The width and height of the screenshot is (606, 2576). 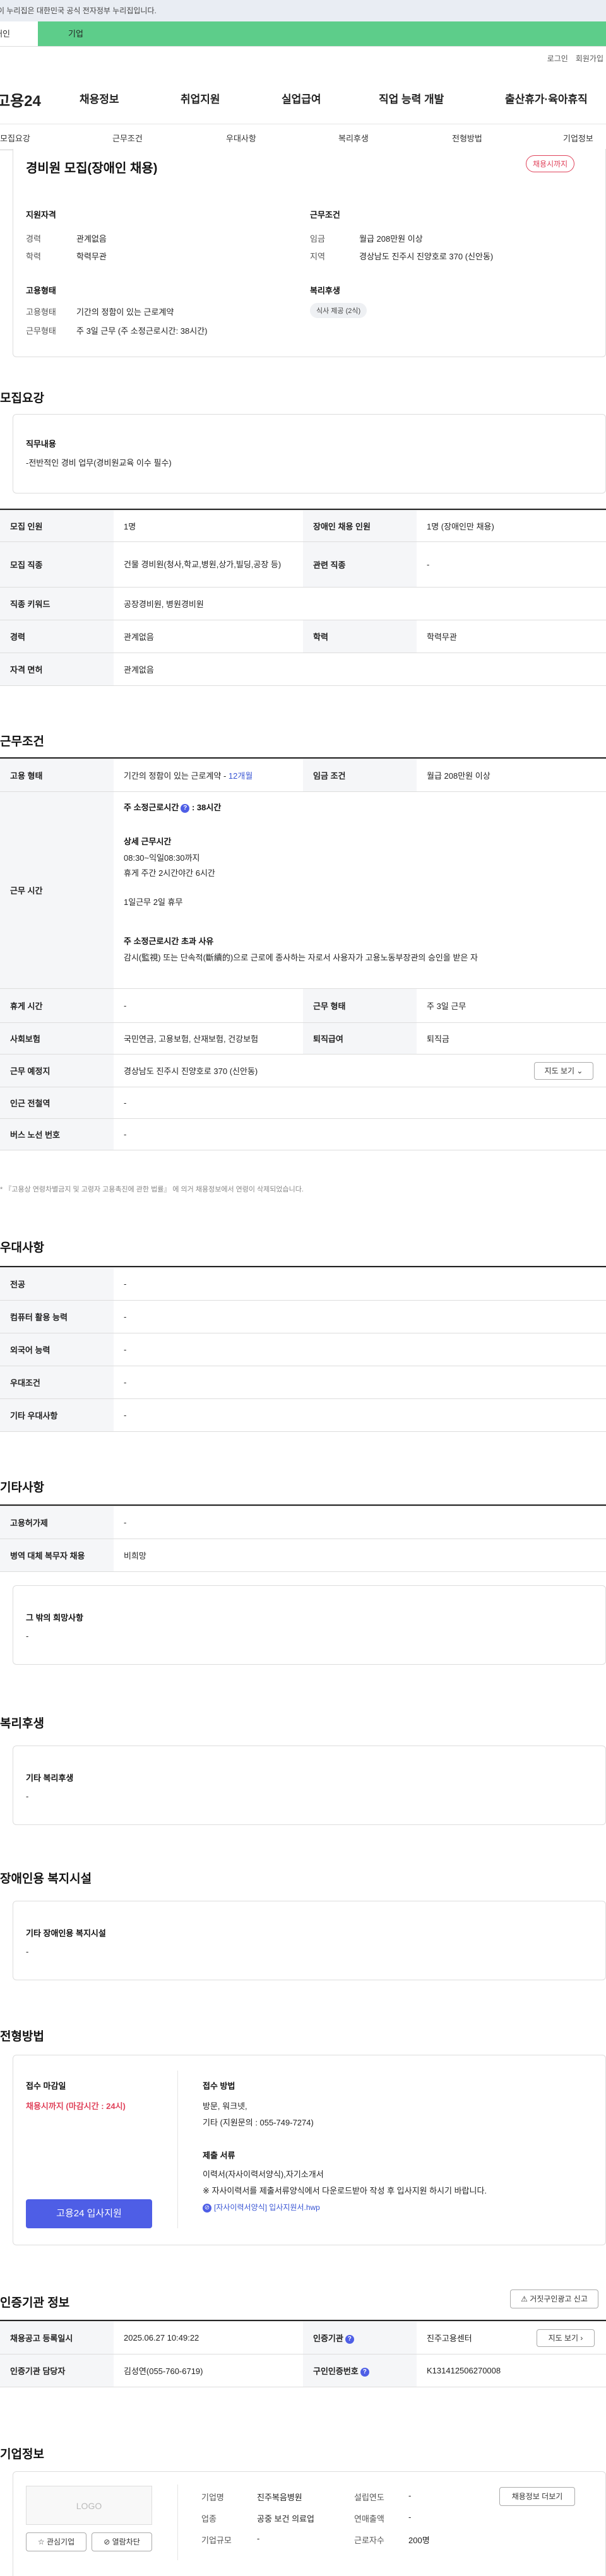 What do you see at coordinates (76, 2106) in the screenshot?
I see `deadline-value: 채용시까지 (마감시간 : 24시)` at bounding box center [76, 2106].